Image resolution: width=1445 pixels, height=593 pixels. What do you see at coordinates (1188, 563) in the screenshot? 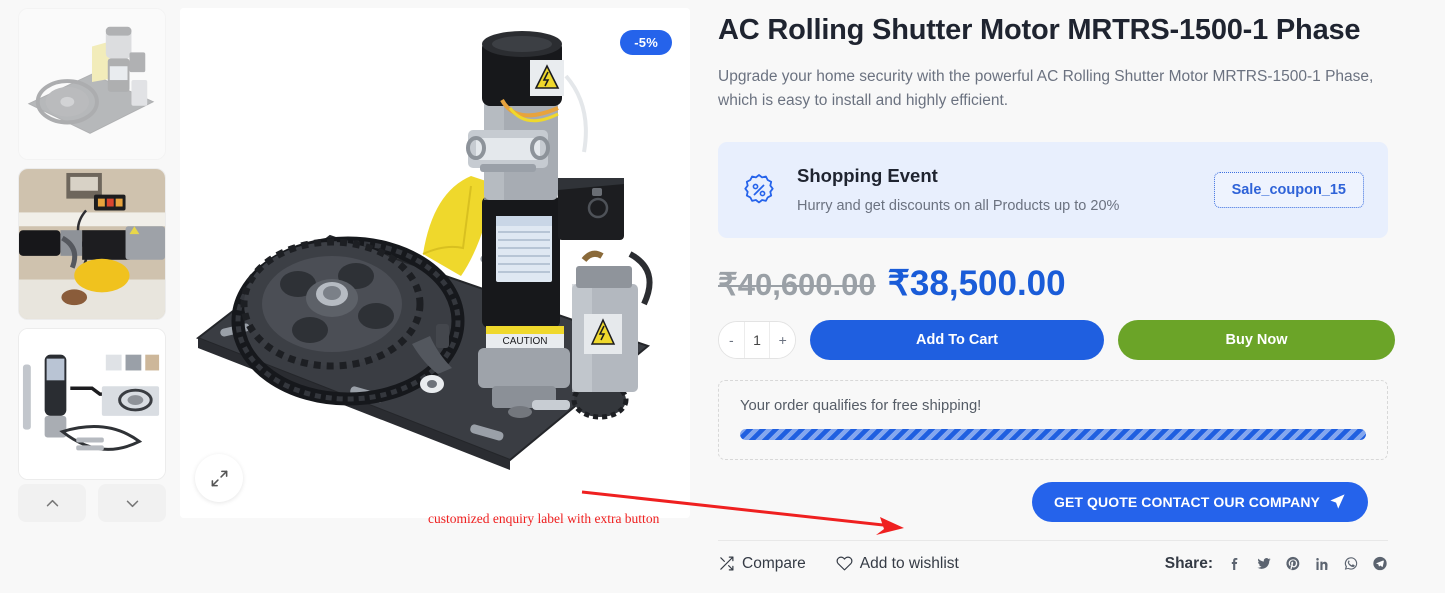
I see `share-label: Share:` at bounding box center [1188, 563].